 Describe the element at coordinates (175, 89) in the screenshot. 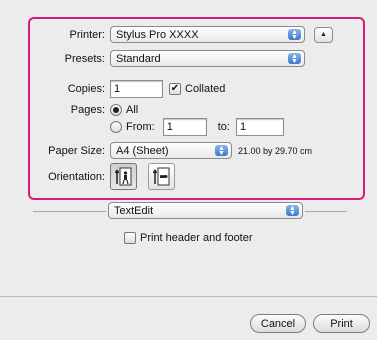

I see `collated-checkbox: ✔` at that location.